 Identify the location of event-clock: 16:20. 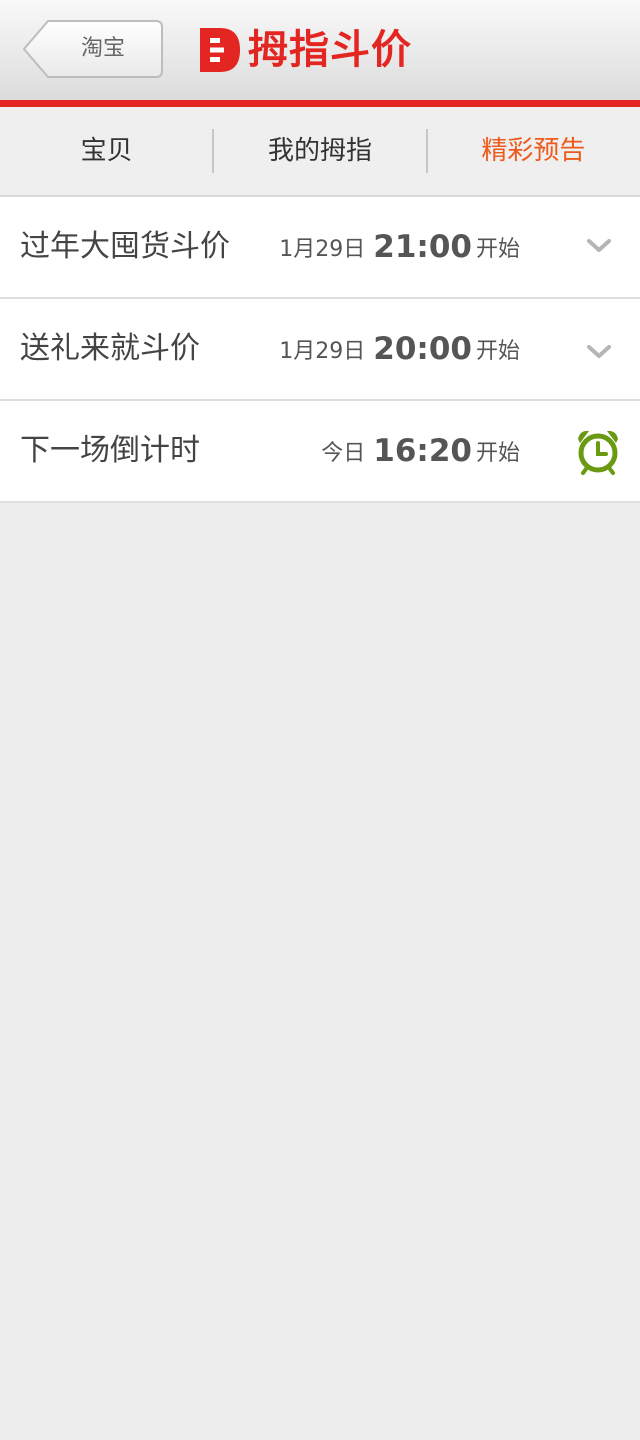
(422, 451).